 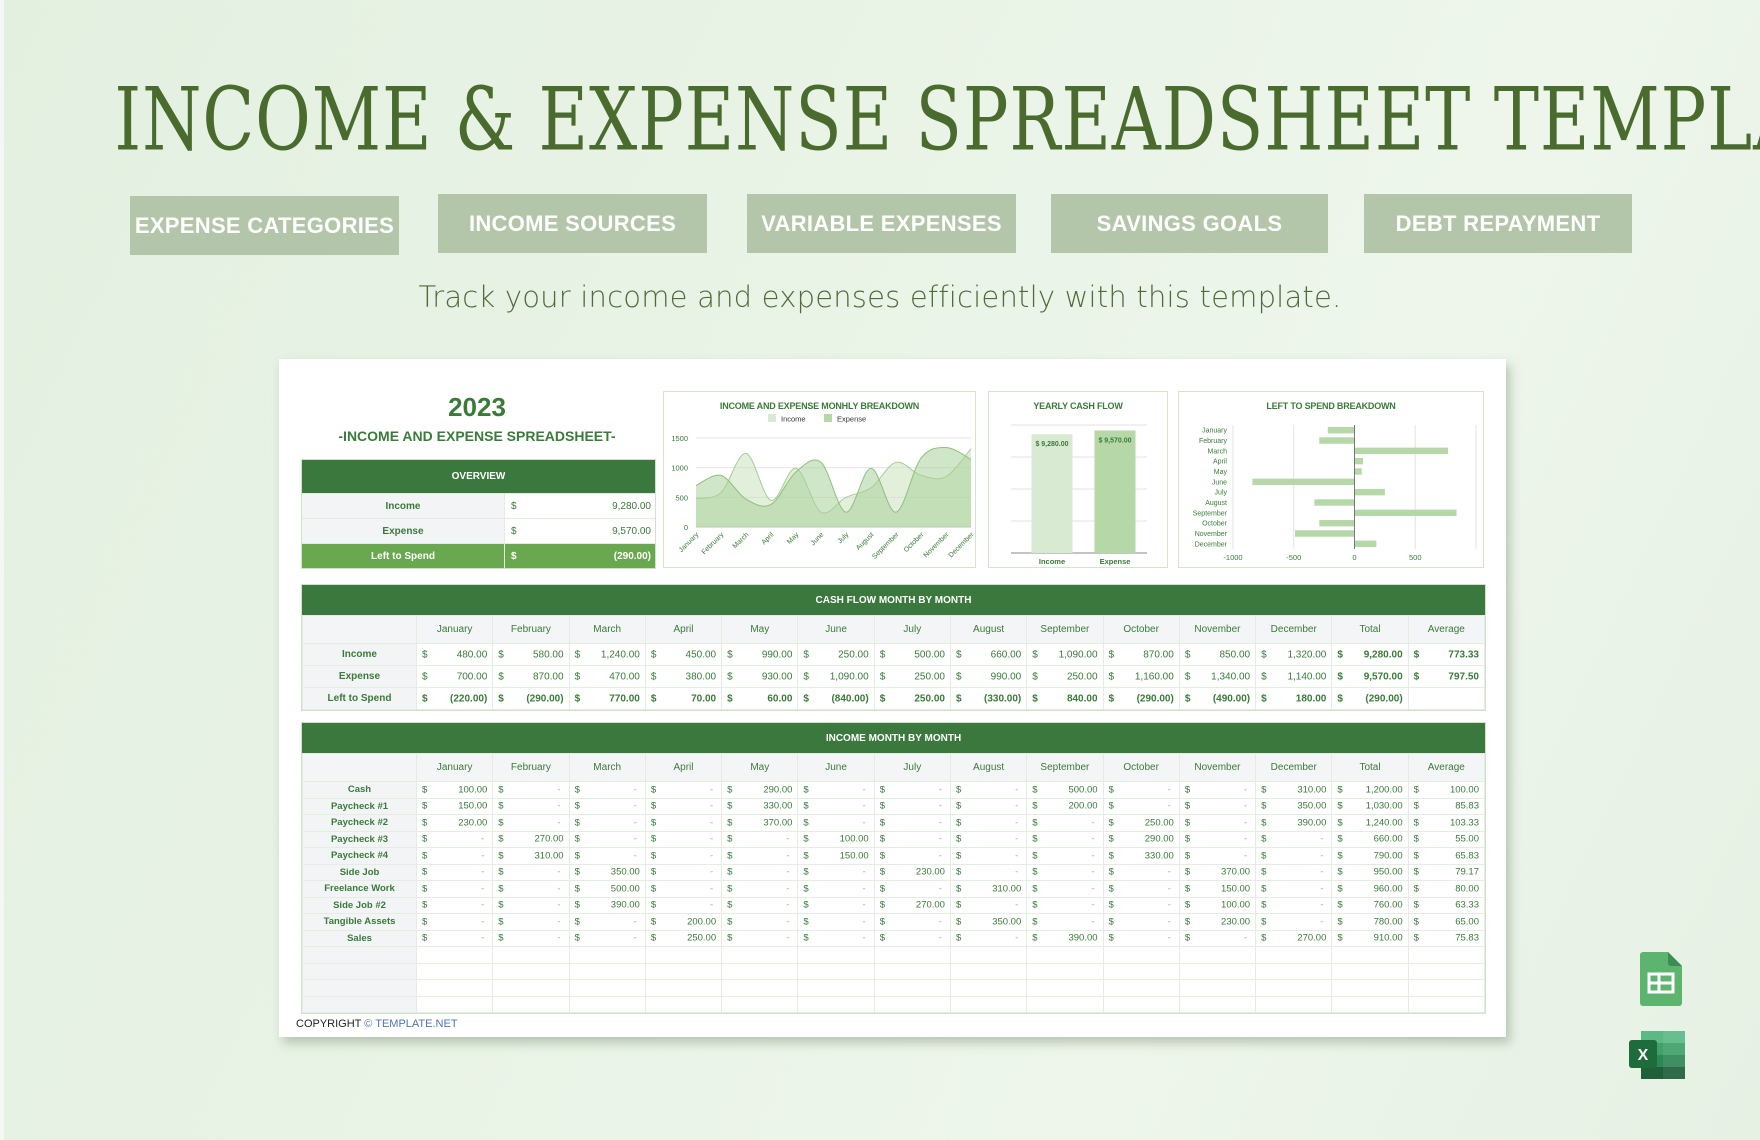 What do you see at coordinates (531, 654) in the screenshot?
I see `value-cell: $580.00` at bounding box center [531, 654].